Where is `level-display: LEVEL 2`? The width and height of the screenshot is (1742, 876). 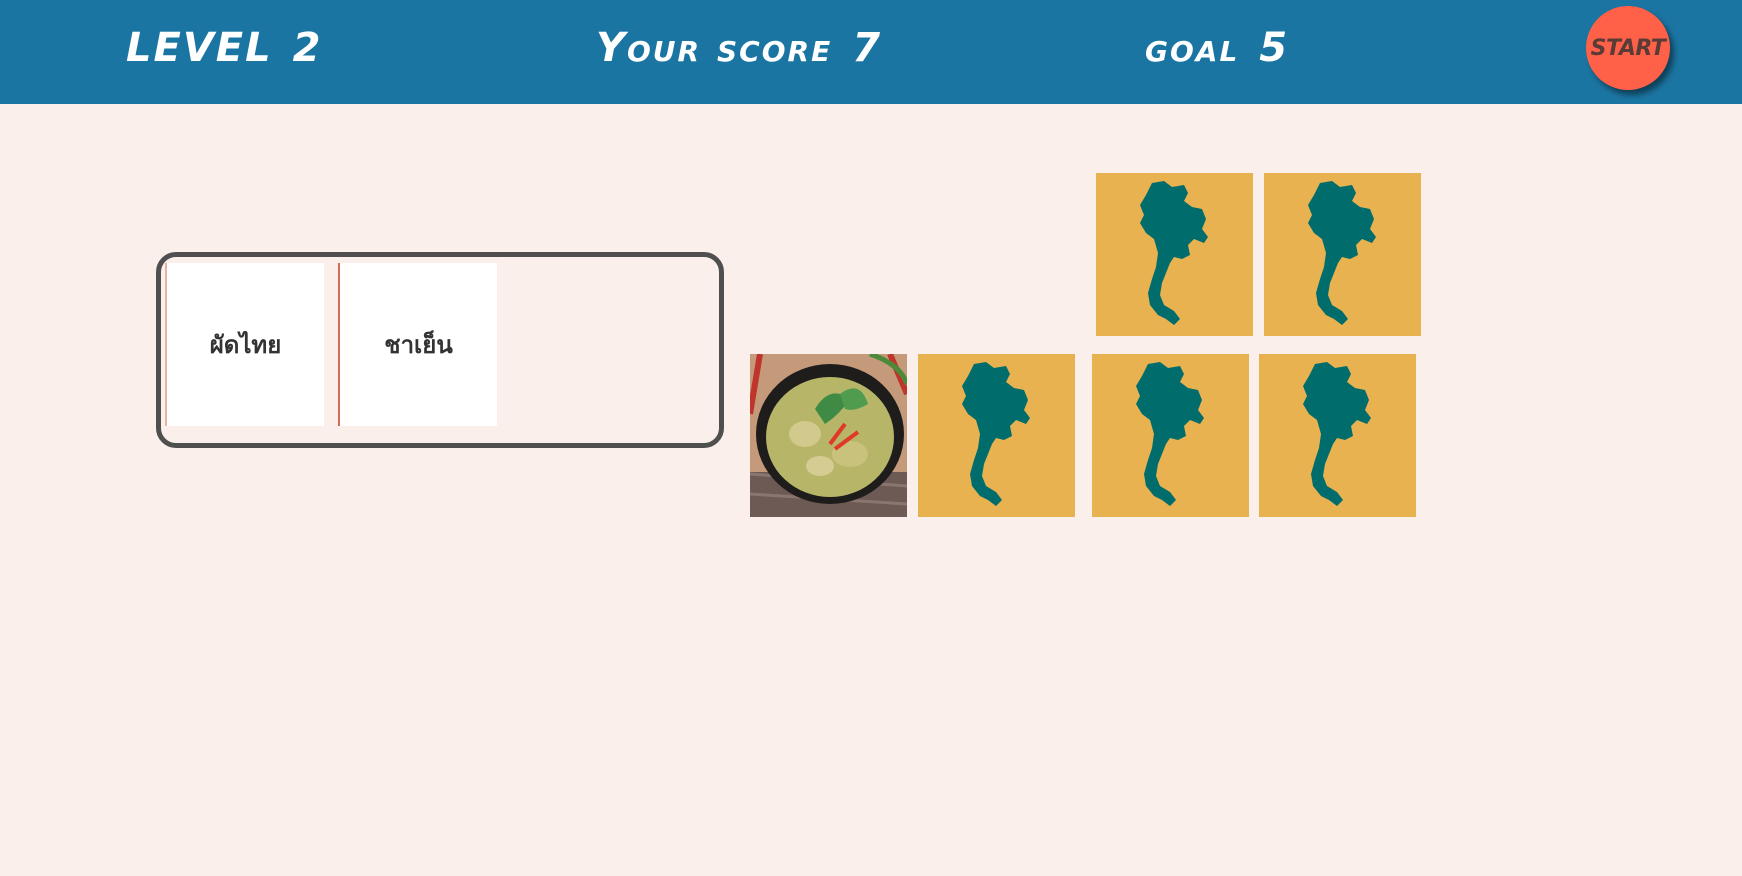 level-display: LEVEL 2 is located at coordinates (224, 48).